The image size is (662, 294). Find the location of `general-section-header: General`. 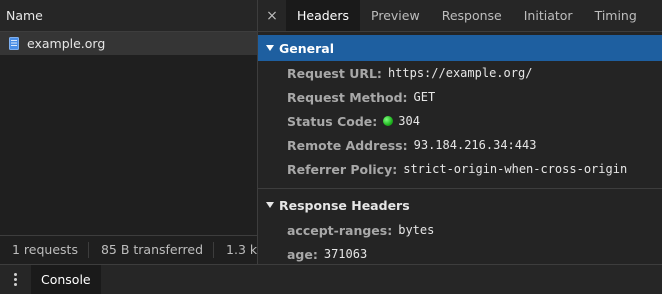

general-section-header: General is located at coordinates (460, 48).